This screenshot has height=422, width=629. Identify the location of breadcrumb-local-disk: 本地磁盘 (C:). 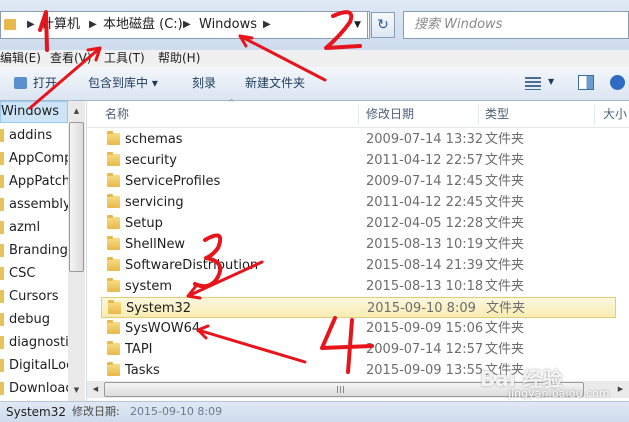
(143, 25).